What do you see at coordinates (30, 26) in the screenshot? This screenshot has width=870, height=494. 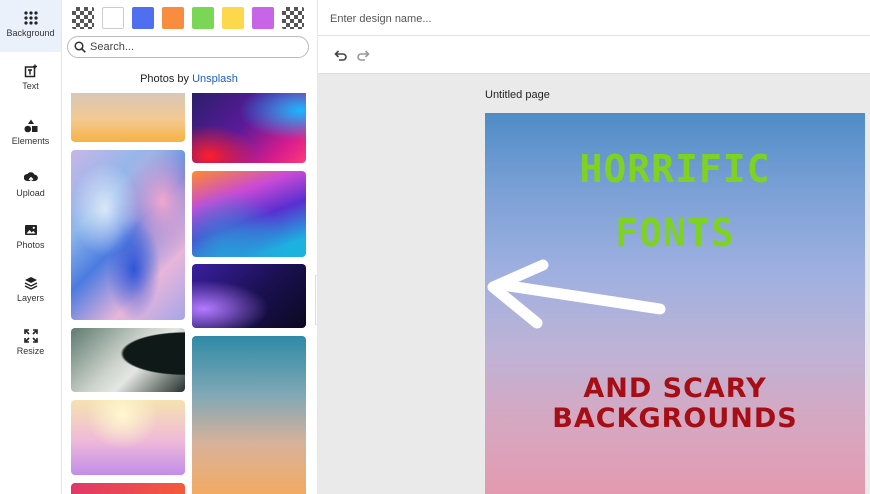 I see `rail-background: Background` at bounding box center [30, 26].